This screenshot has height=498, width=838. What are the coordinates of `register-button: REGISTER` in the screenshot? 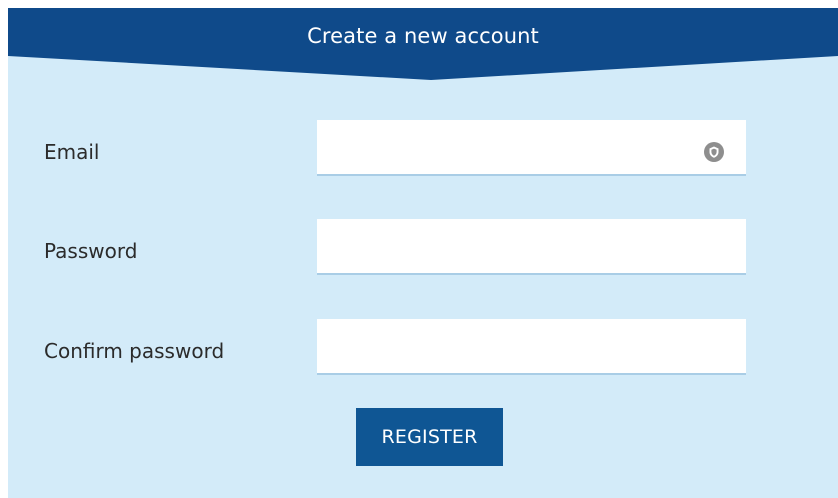 It's located at (429, 437).